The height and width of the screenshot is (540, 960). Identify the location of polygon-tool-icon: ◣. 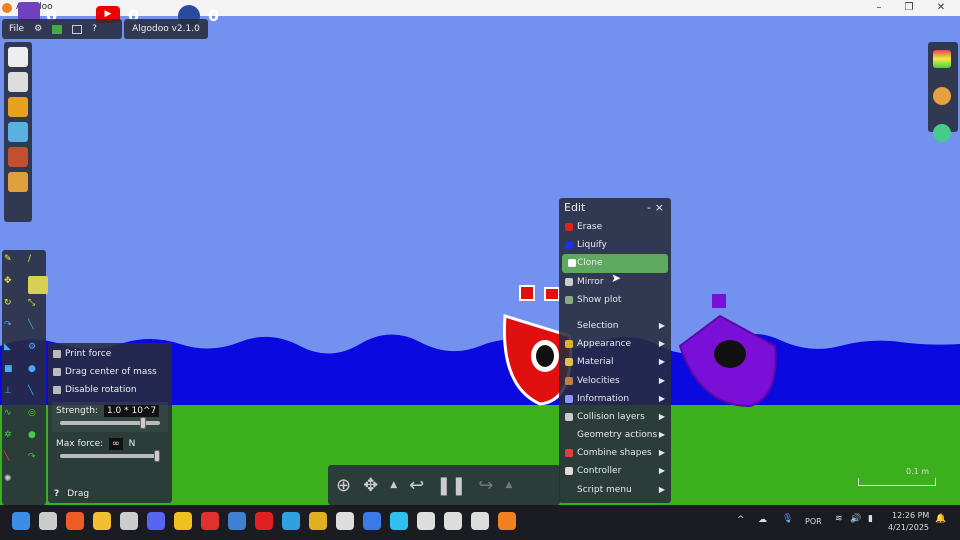
(14, 351).